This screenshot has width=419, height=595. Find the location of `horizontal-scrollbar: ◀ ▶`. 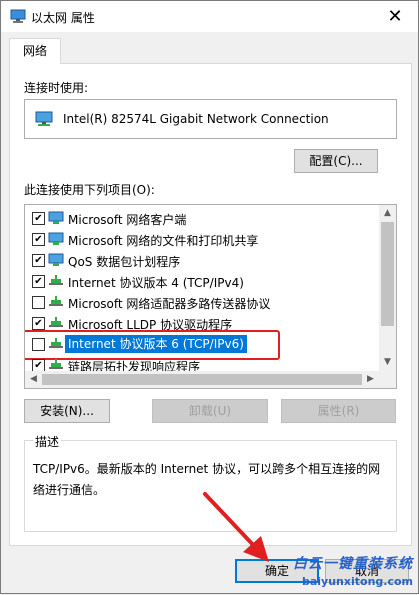

horizontal-scrollbar: ◀ ▶ is located at coordinates (210, 379).